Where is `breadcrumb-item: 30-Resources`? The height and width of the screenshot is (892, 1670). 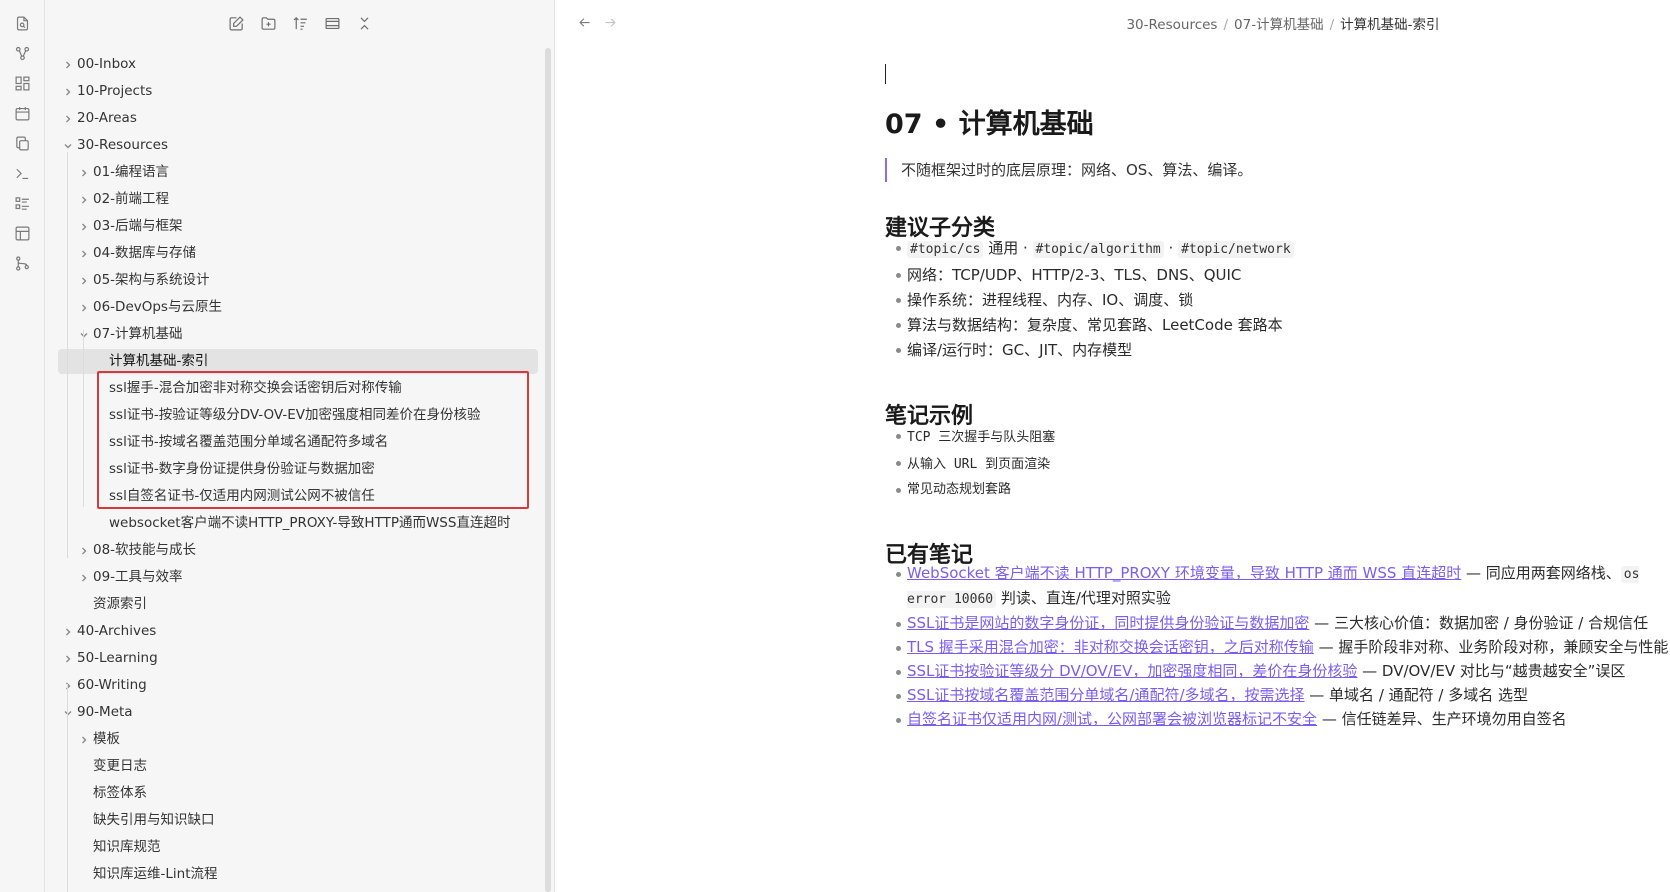
breadcrumb-item: 30-Resources is located at coordinates (1171, 25).